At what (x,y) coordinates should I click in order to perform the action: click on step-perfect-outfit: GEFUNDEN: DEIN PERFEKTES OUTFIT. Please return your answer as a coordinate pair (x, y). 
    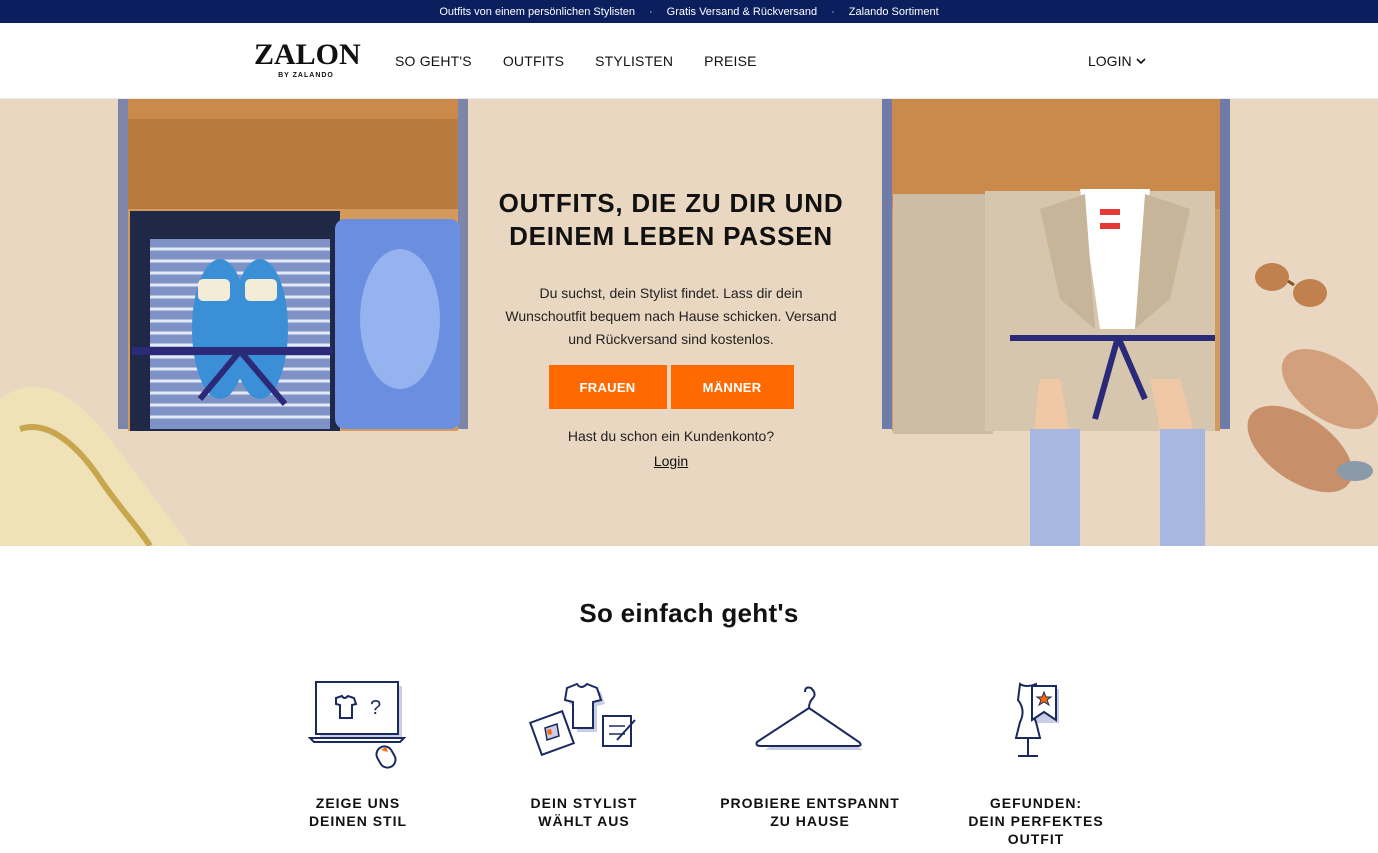
    Looking at the image, I should click on (1036, 764).